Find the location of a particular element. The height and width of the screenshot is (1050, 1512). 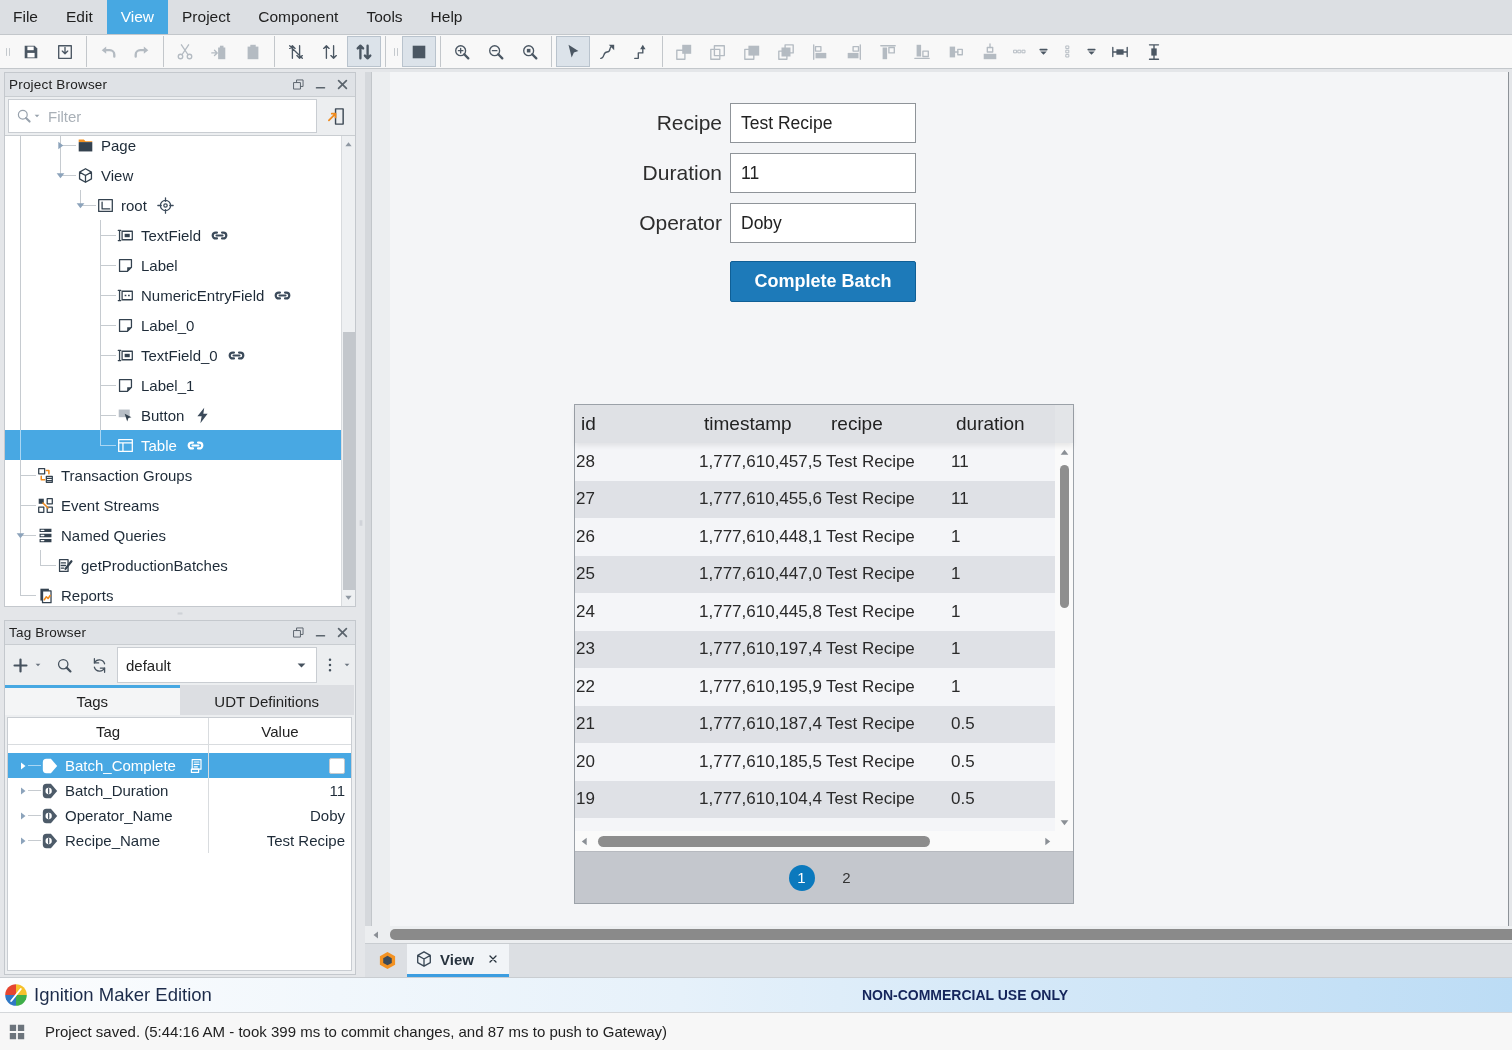

column-header: id is located at coordinates (636, 424).